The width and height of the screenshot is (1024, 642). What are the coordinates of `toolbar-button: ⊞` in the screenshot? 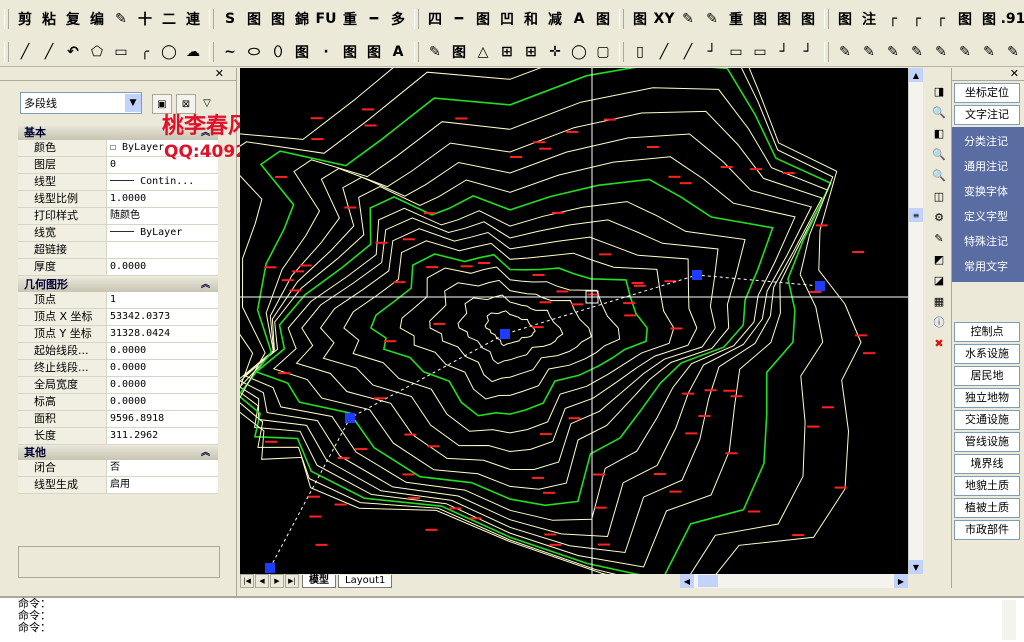 It's located at (507, 52).